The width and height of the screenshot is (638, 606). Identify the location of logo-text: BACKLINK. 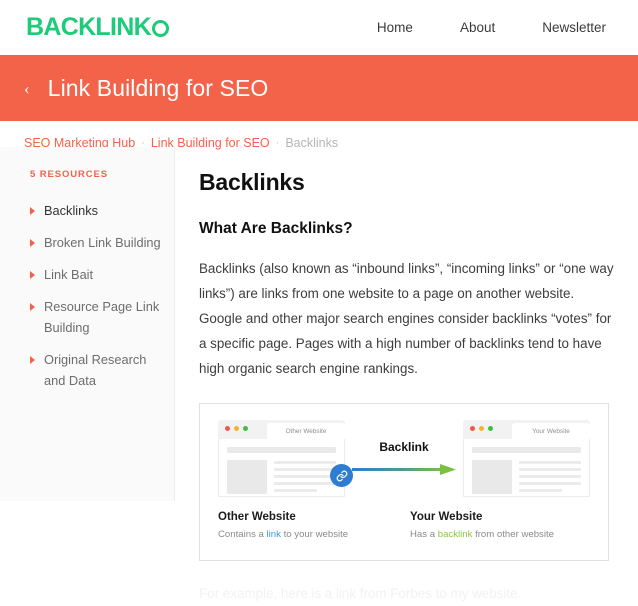
(89, 27).